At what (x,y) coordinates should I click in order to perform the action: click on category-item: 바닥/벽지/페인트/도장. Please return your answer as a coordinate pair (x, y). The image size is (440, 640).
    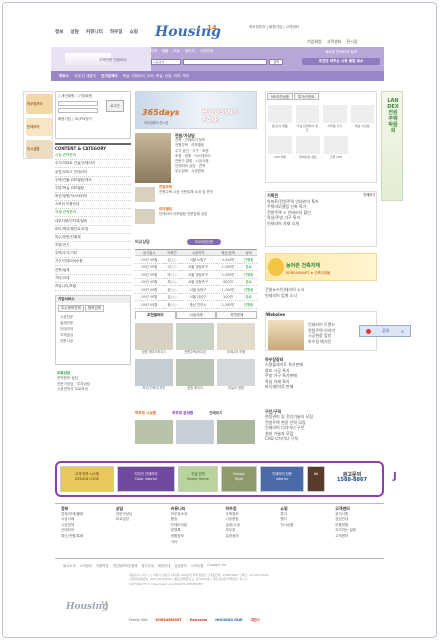
    Looking at the image, I should click on (93, 230).